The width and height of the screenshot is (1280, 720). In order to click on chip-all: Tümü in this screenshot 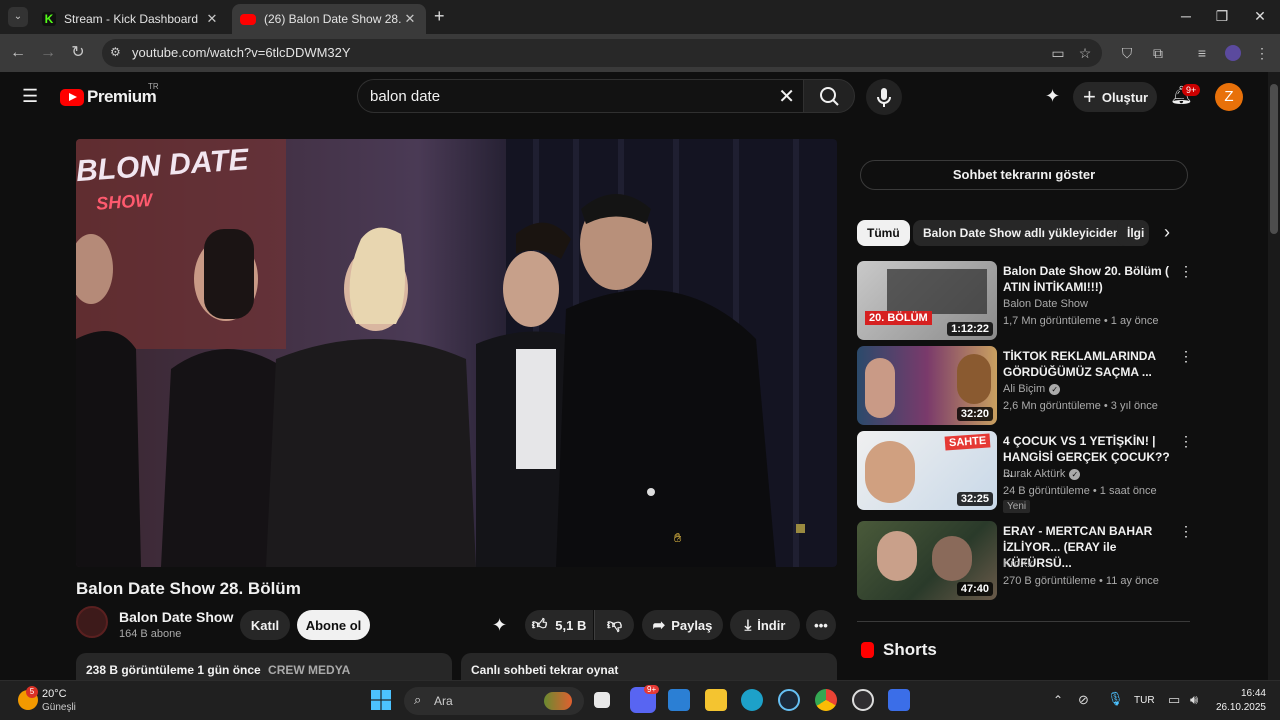, I will do `click(883, 233)`.